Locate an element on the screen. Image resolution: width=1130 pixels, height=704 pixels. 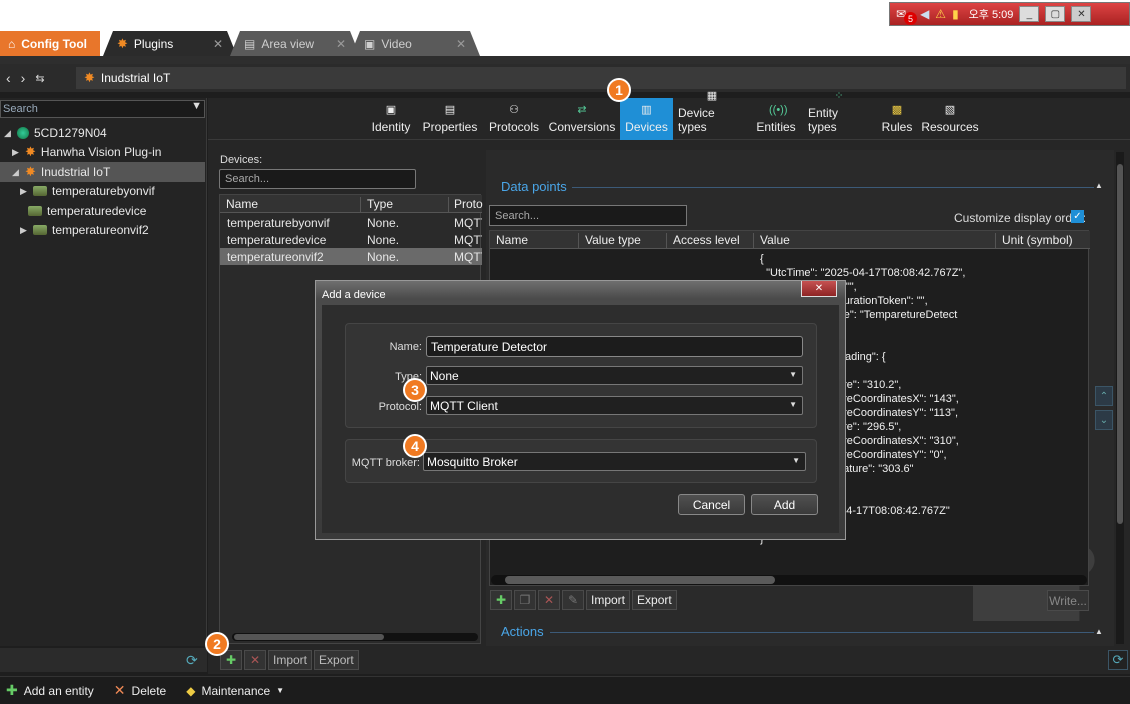
tab-conversions: ⇄ Conversions is located at coordinates (582, 119).